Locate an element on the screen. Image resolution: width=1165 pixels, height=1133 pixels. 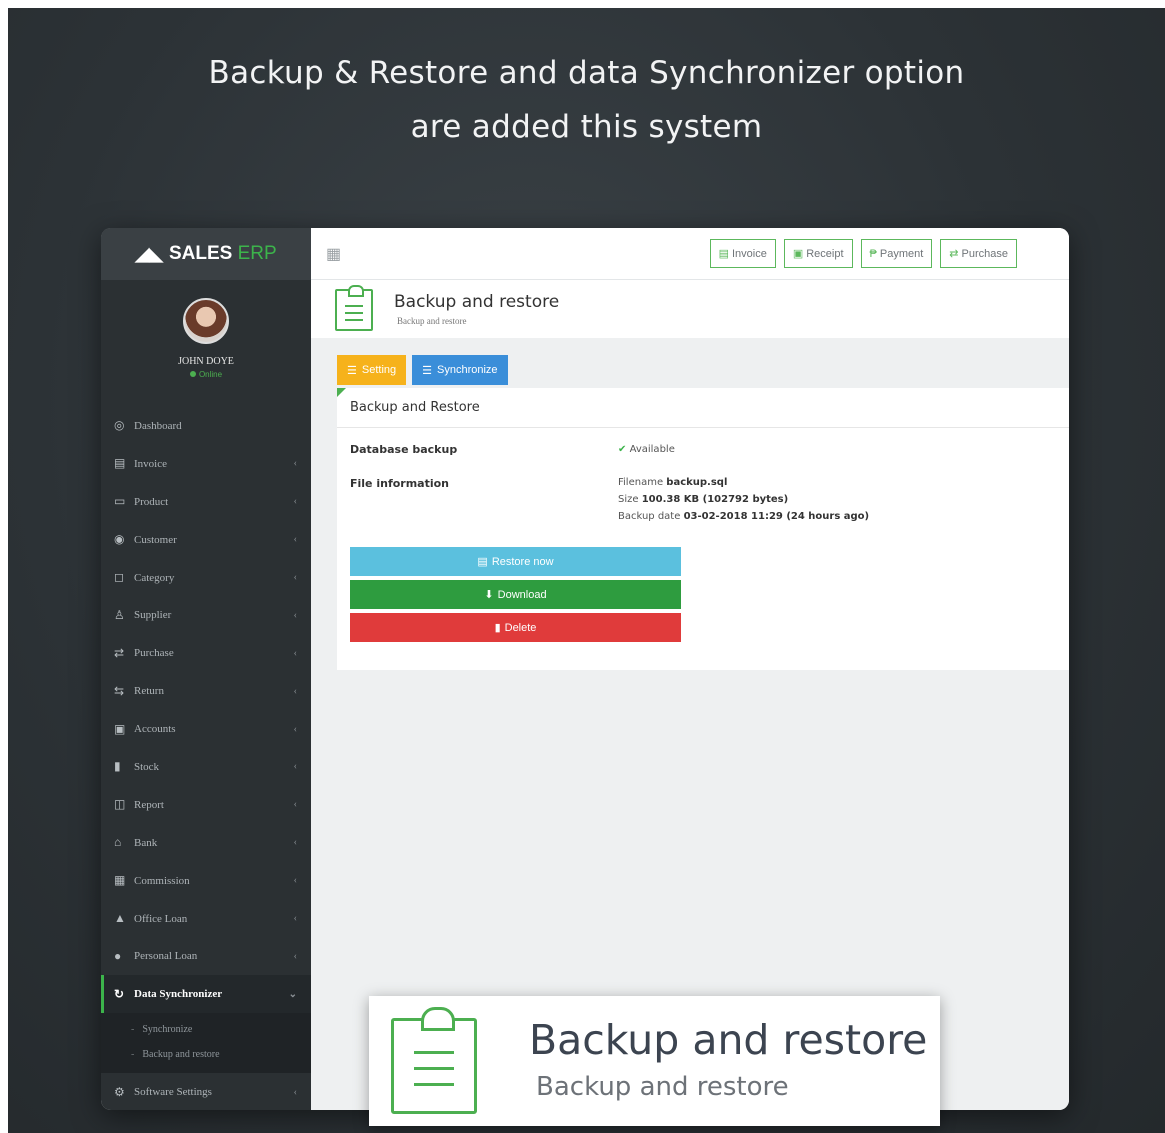
avatar is located at coordinates (206, 321).